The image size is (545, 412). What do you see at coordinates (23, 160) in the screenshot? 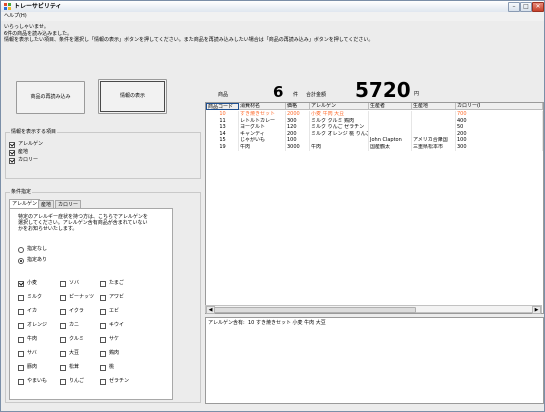
I see `display-item-checkbox: カロリー` at bounding box center [23, 160].